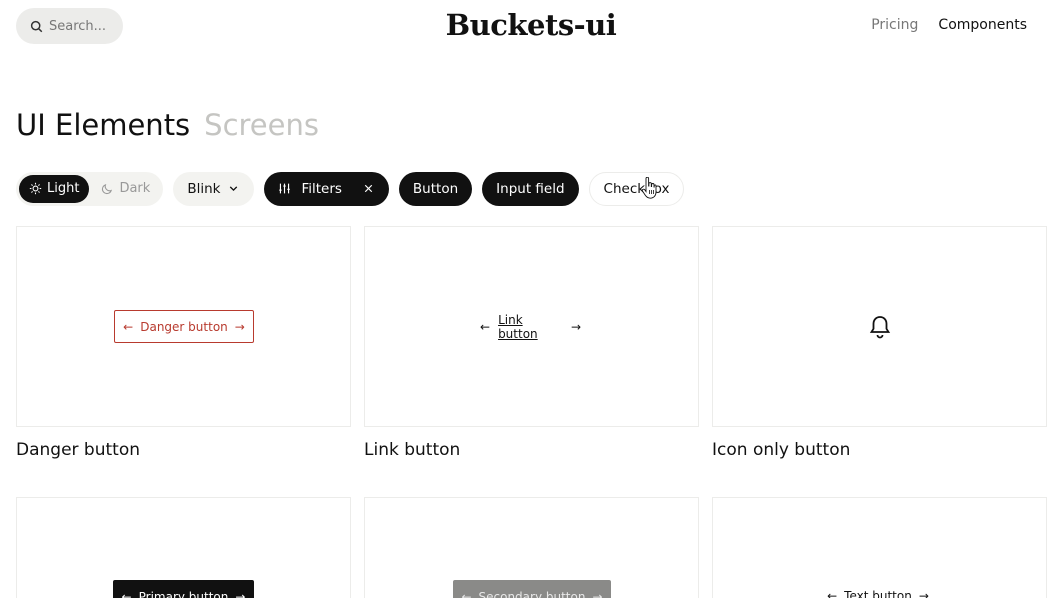 The width and height of the screenshot is (1062, 598). Describe the element at coordinates (204, 188) in the screenshot. I see `variant-label: Blink` at that location.